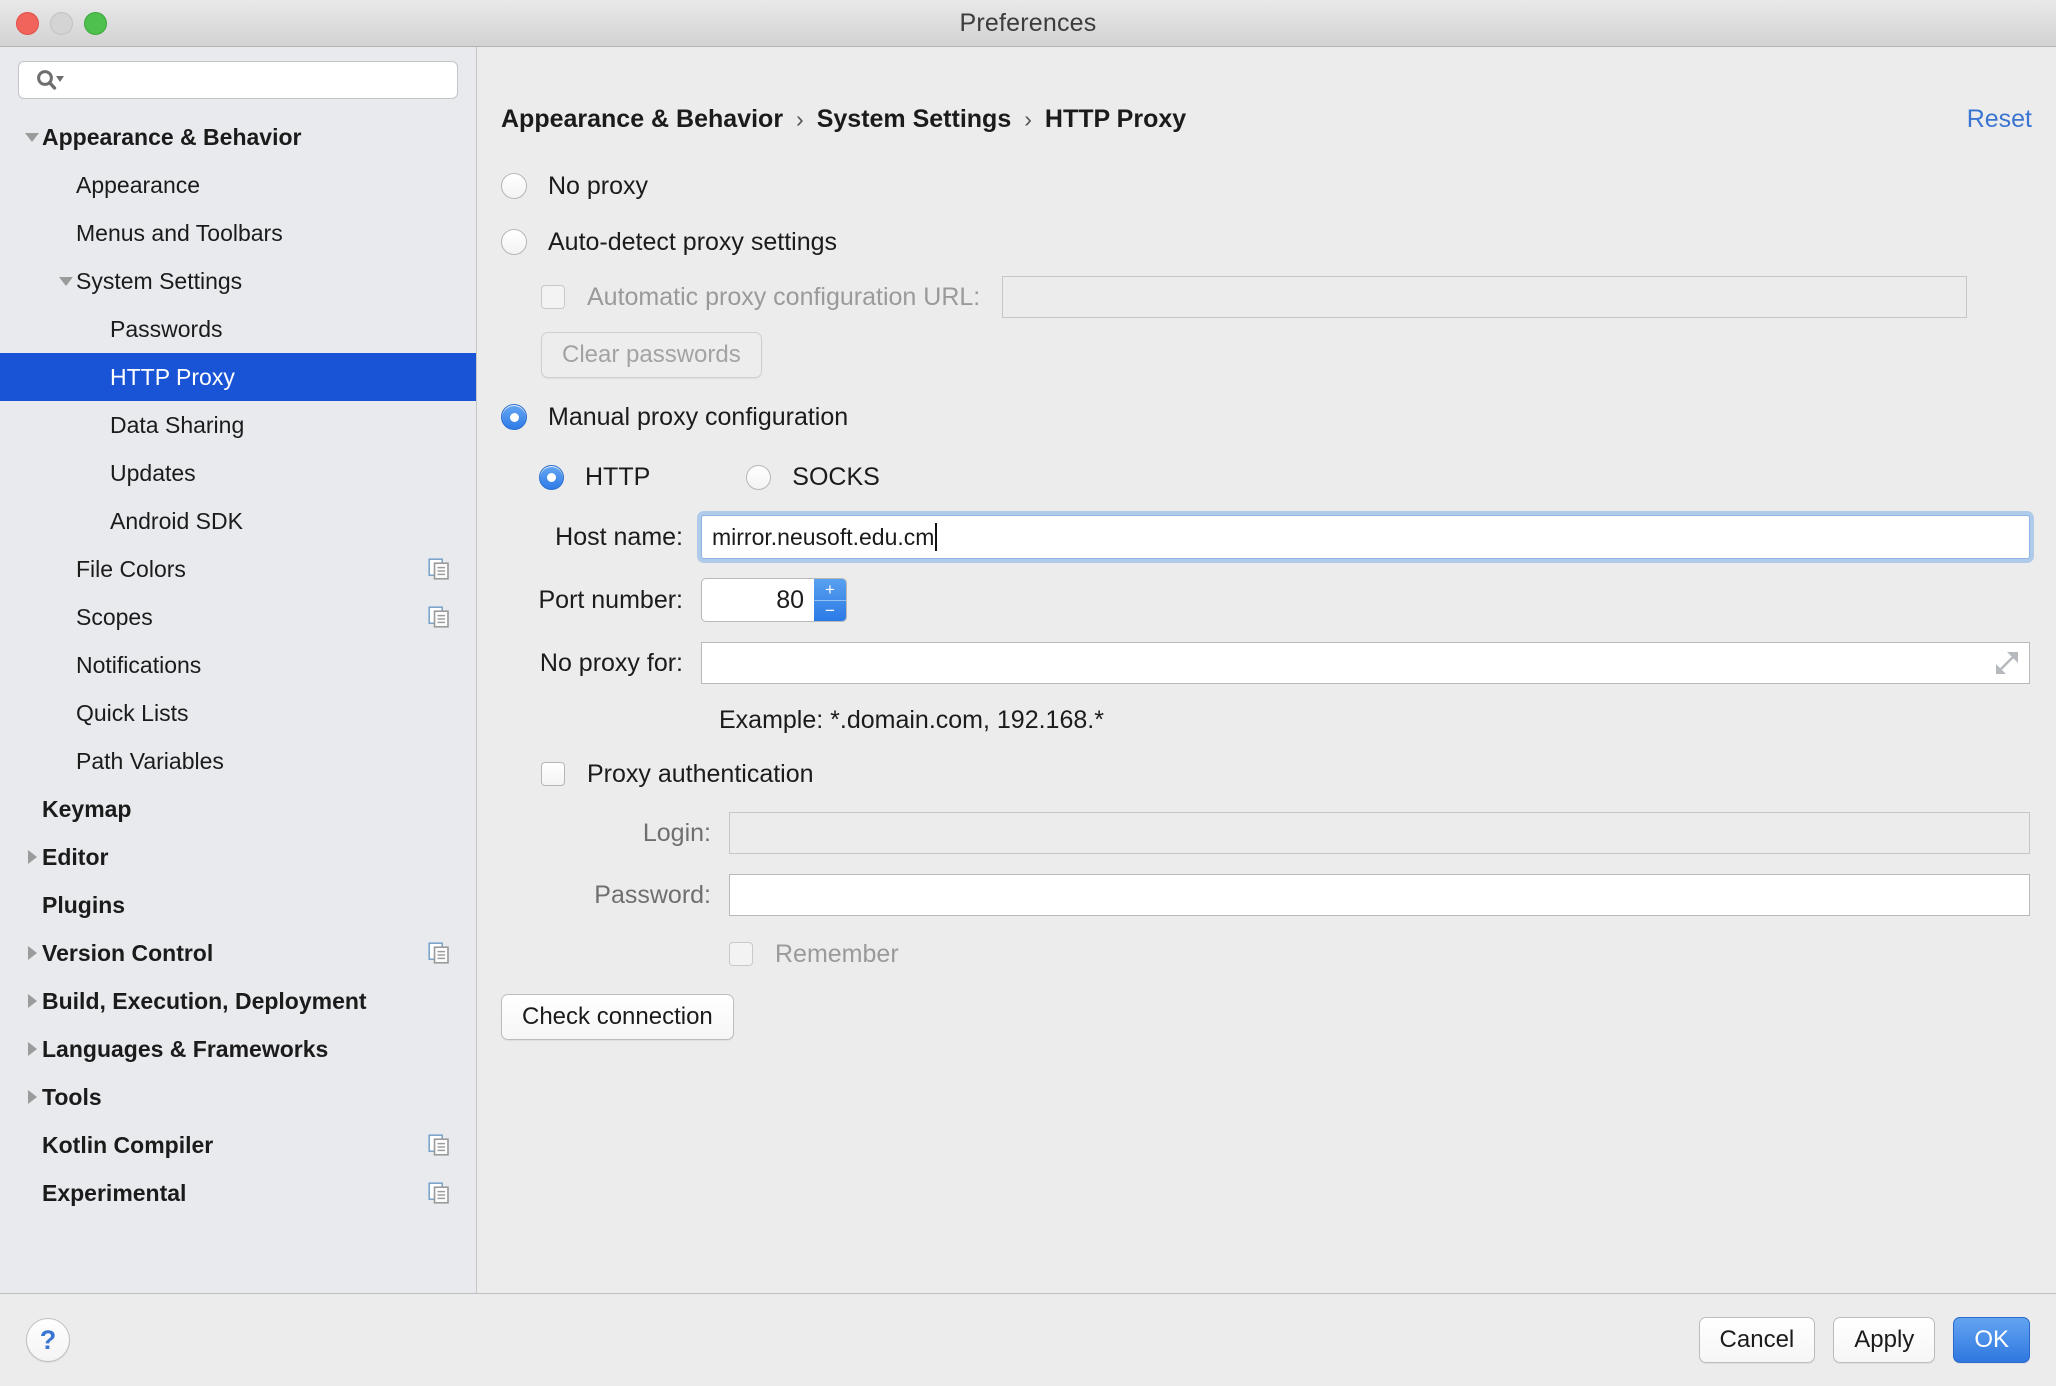 Image resolution: width=2056 pixels, height=1386 pixels. Describe the element at coordinates (238, 713) in the screenshot. I see `sidebar-item-quick-lists: Quick Lists` at that location.